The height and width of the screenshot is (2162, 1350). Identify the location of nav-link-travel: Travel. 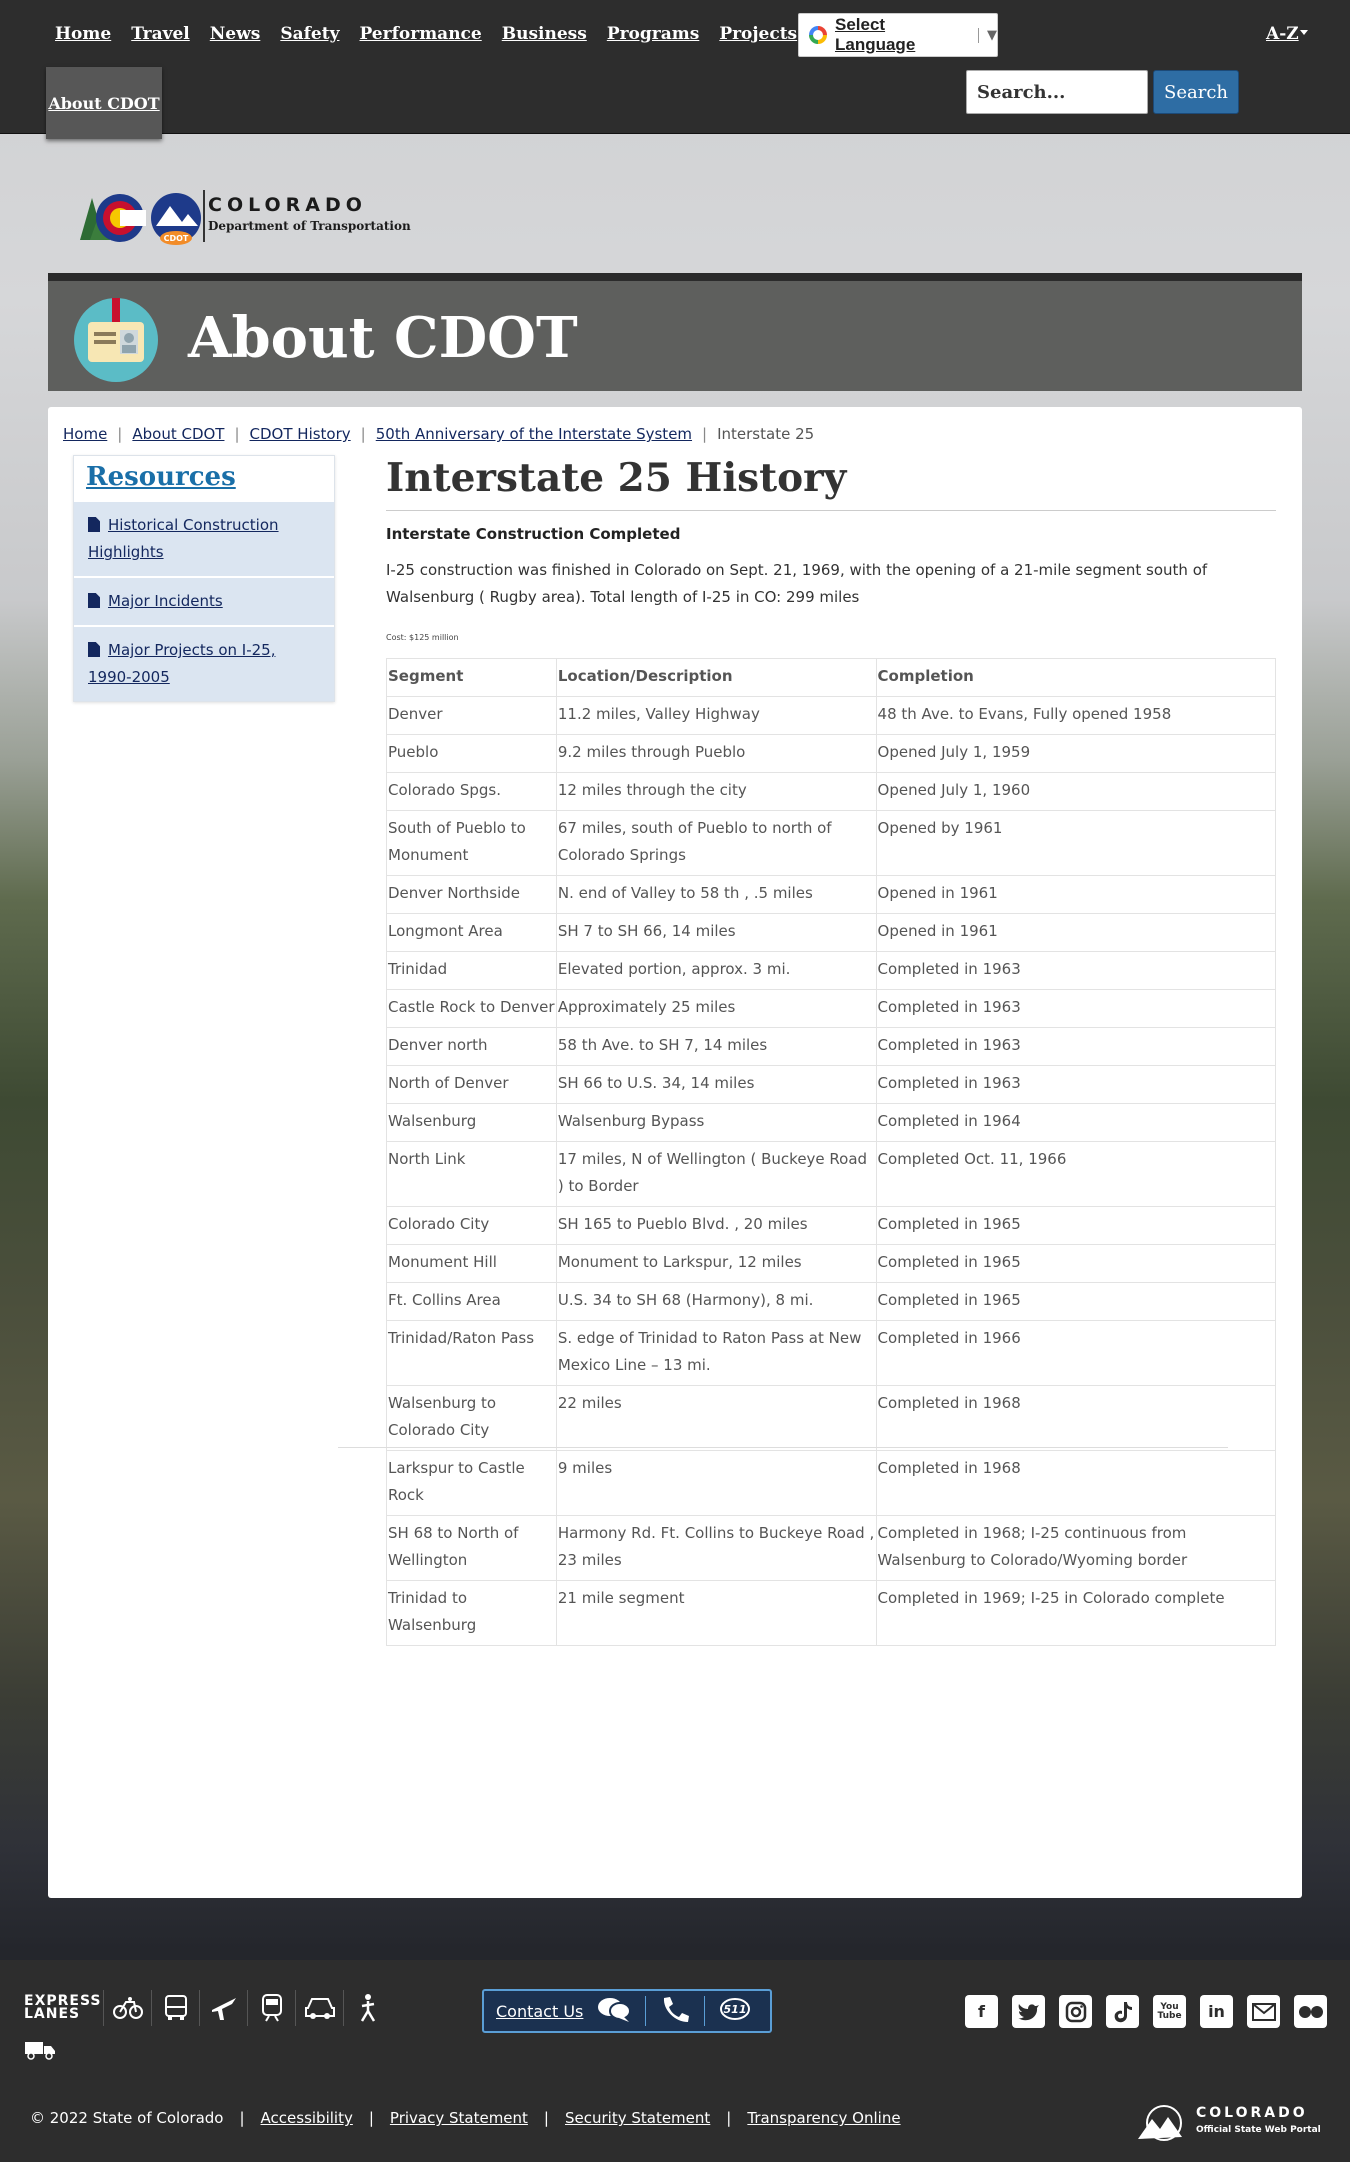
(160, 34).